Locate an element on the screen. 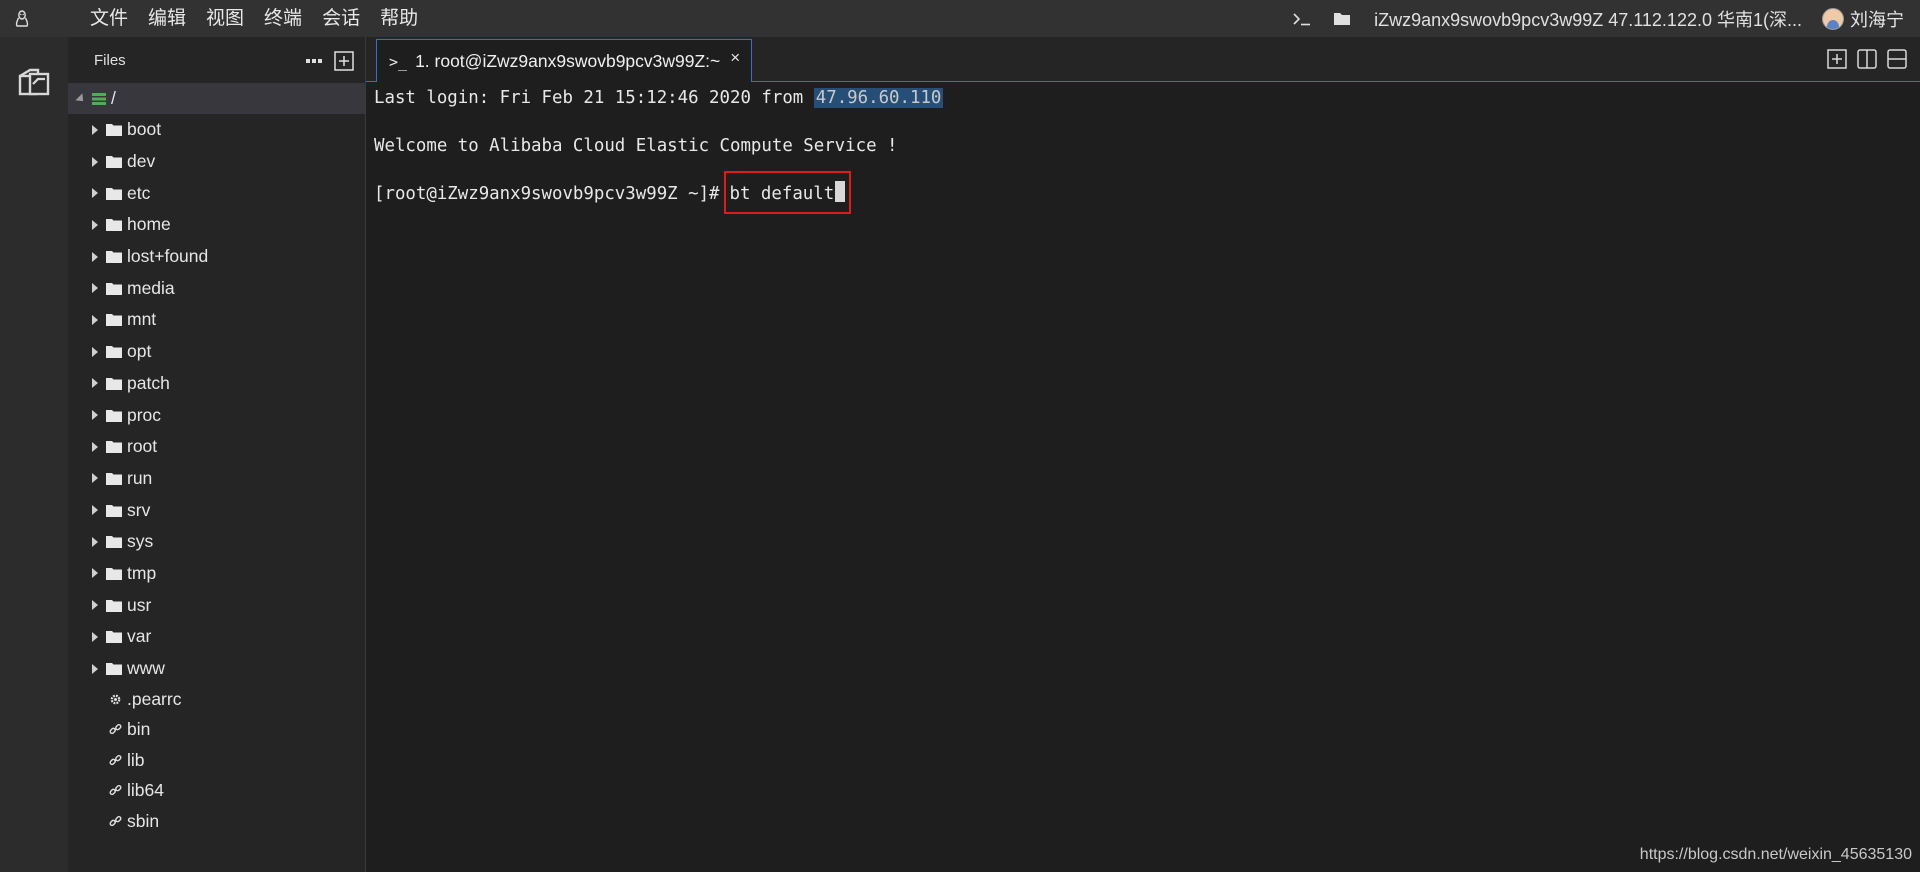 The image size is (1920, 872). menu-file: 文件 is located at coordinates (109, 18).